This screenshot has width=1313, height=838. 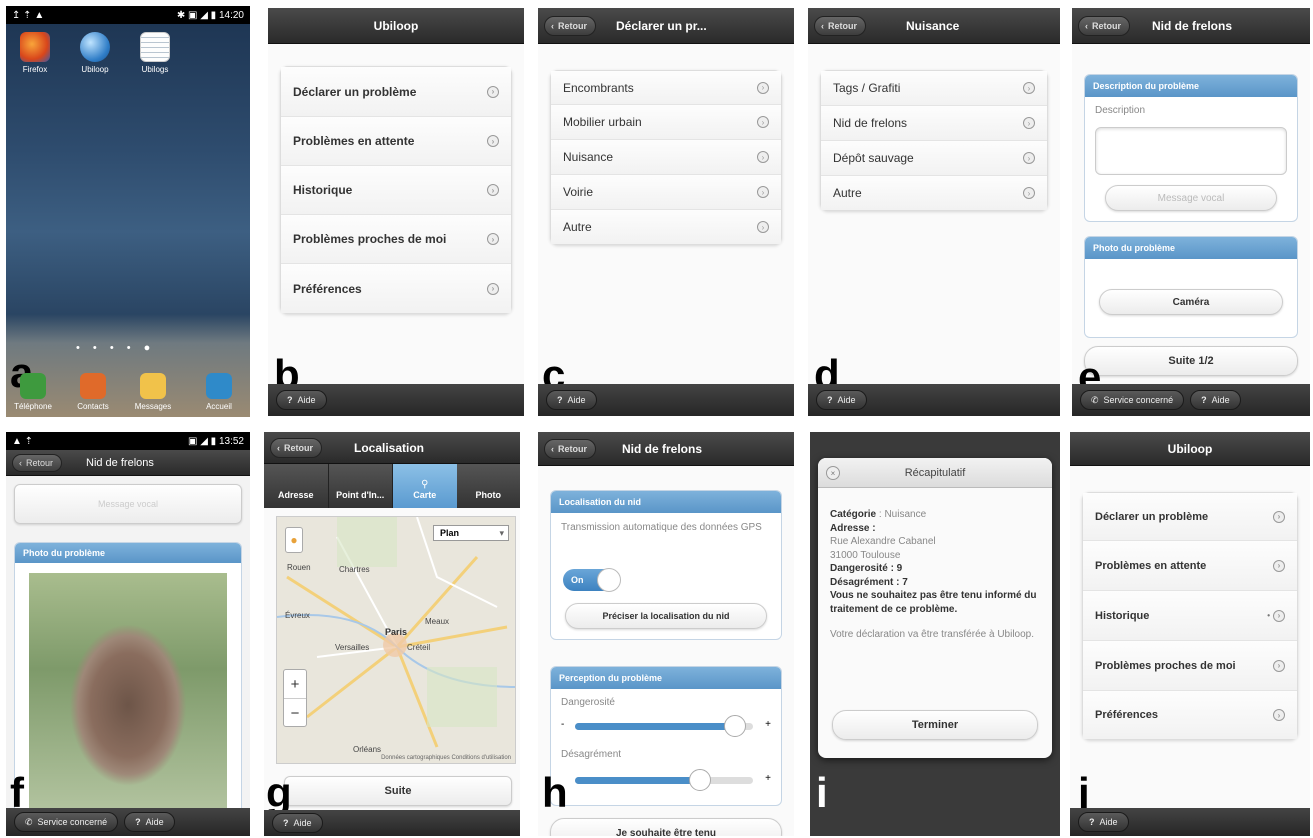 I want to click on section-header: Localisation du nid, so click(x=666, y=502).